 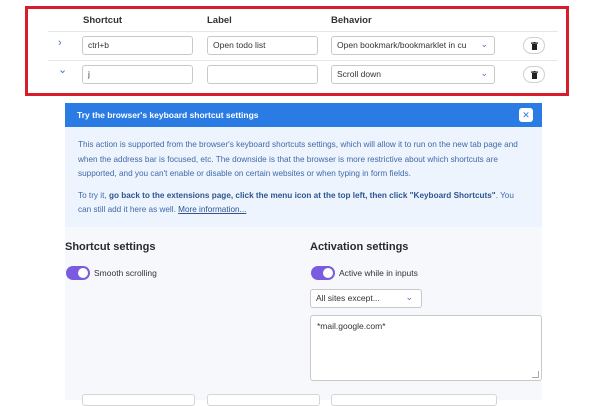 What do you see at coordinates (323, 273) in the screenshot?
I see `active-in-inputs-toggle` at bounding box center [323, 273].